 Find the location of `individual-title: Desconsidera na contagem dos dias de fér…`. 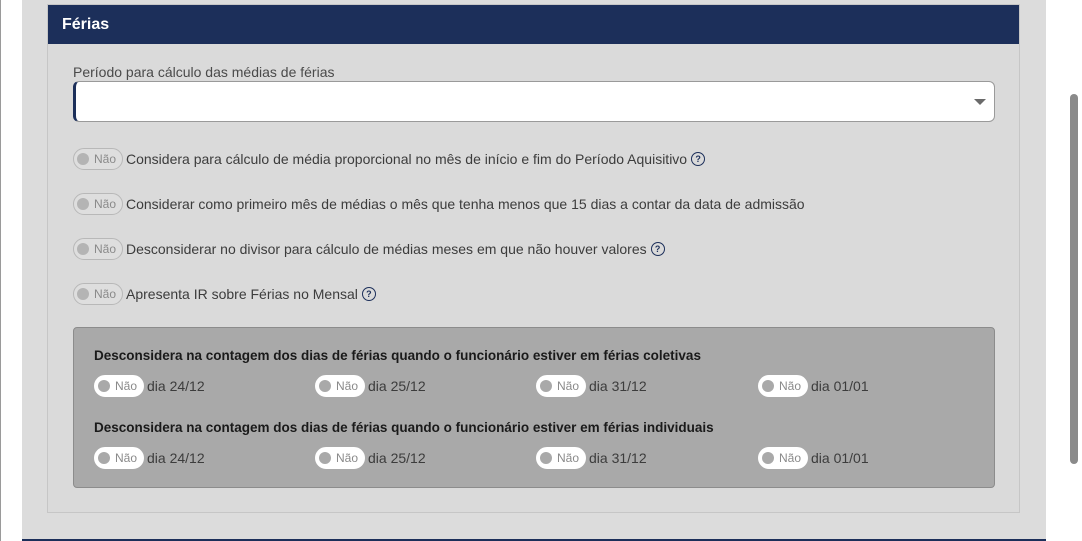

individual-title: Desconsidera na contagem dos dias de fér… is located at coordinates (404, 427).